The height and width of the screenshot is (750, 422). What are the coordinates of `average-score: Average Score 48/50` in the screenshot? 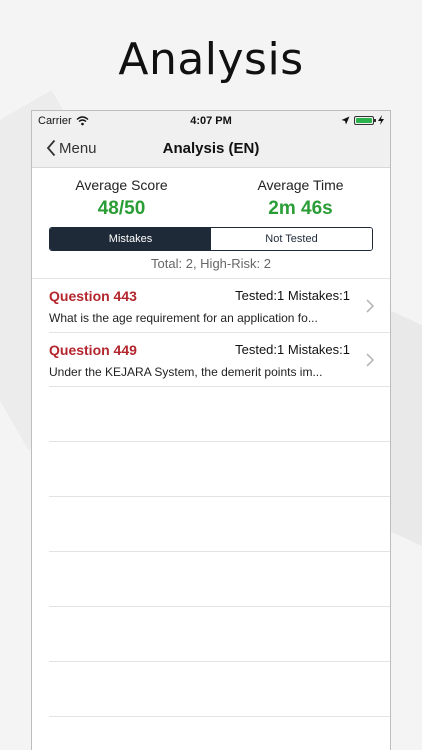 It's located at (121, 198).